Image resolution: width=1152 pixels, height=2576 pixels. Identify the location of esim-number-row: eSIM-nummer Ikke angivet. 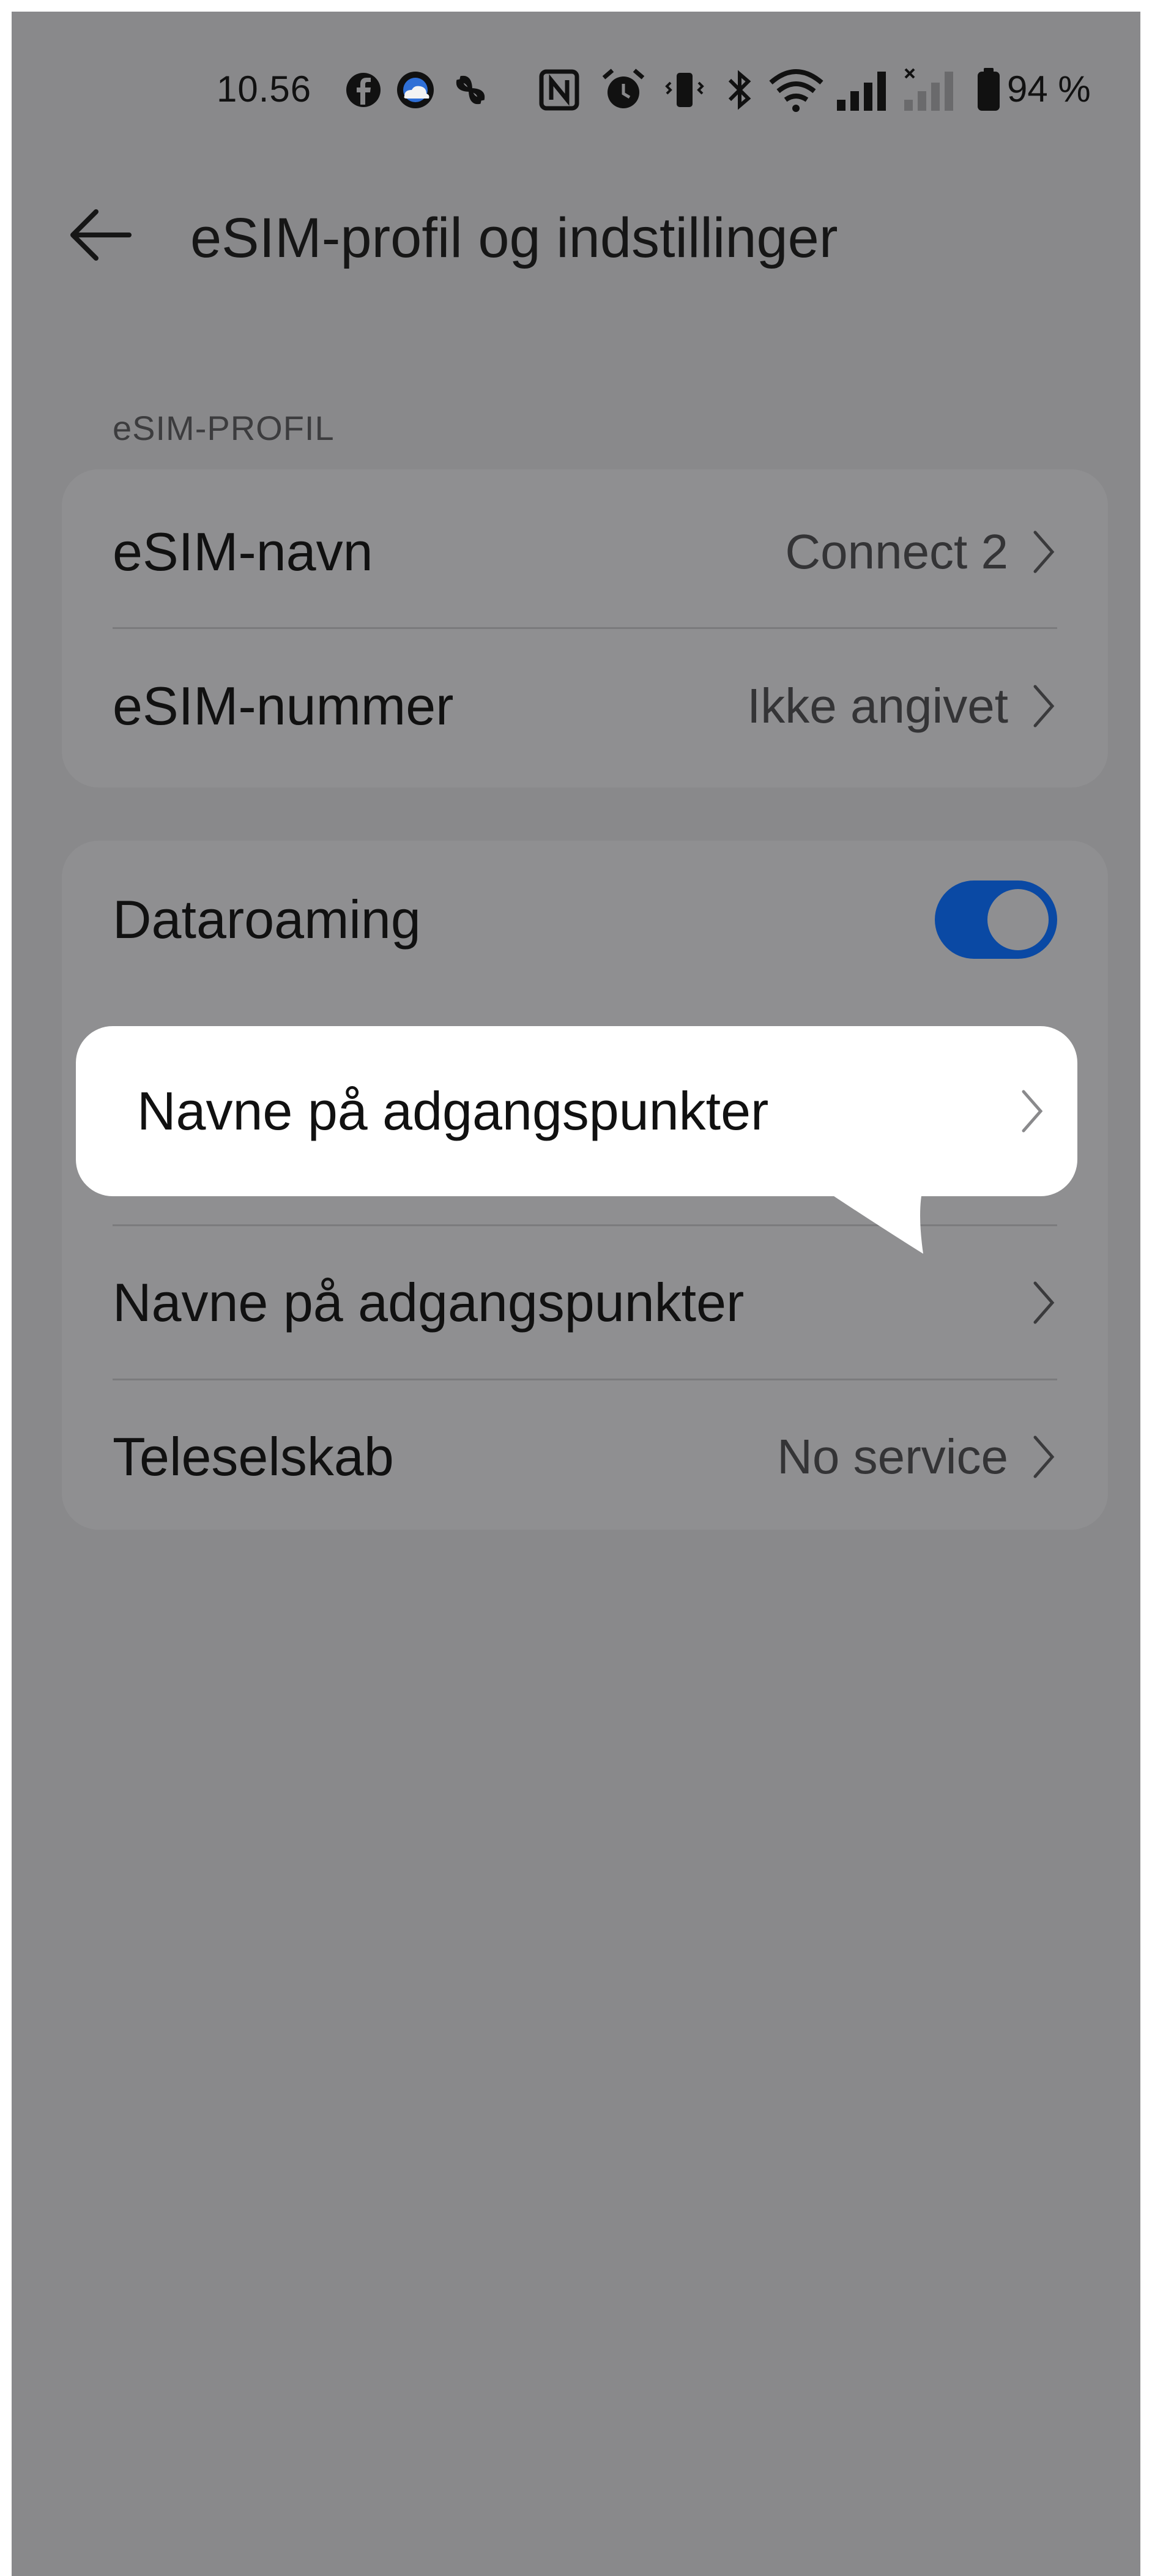
(585, 706).